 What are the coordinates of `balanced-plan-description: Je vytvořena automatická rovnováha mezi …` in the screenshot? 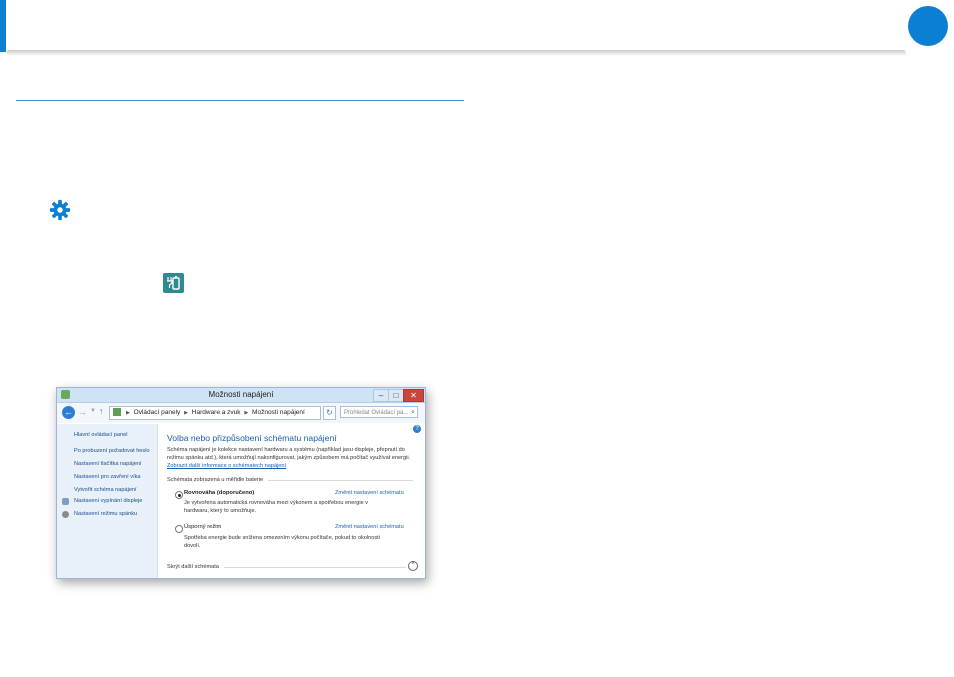 It's located at (276, 507).